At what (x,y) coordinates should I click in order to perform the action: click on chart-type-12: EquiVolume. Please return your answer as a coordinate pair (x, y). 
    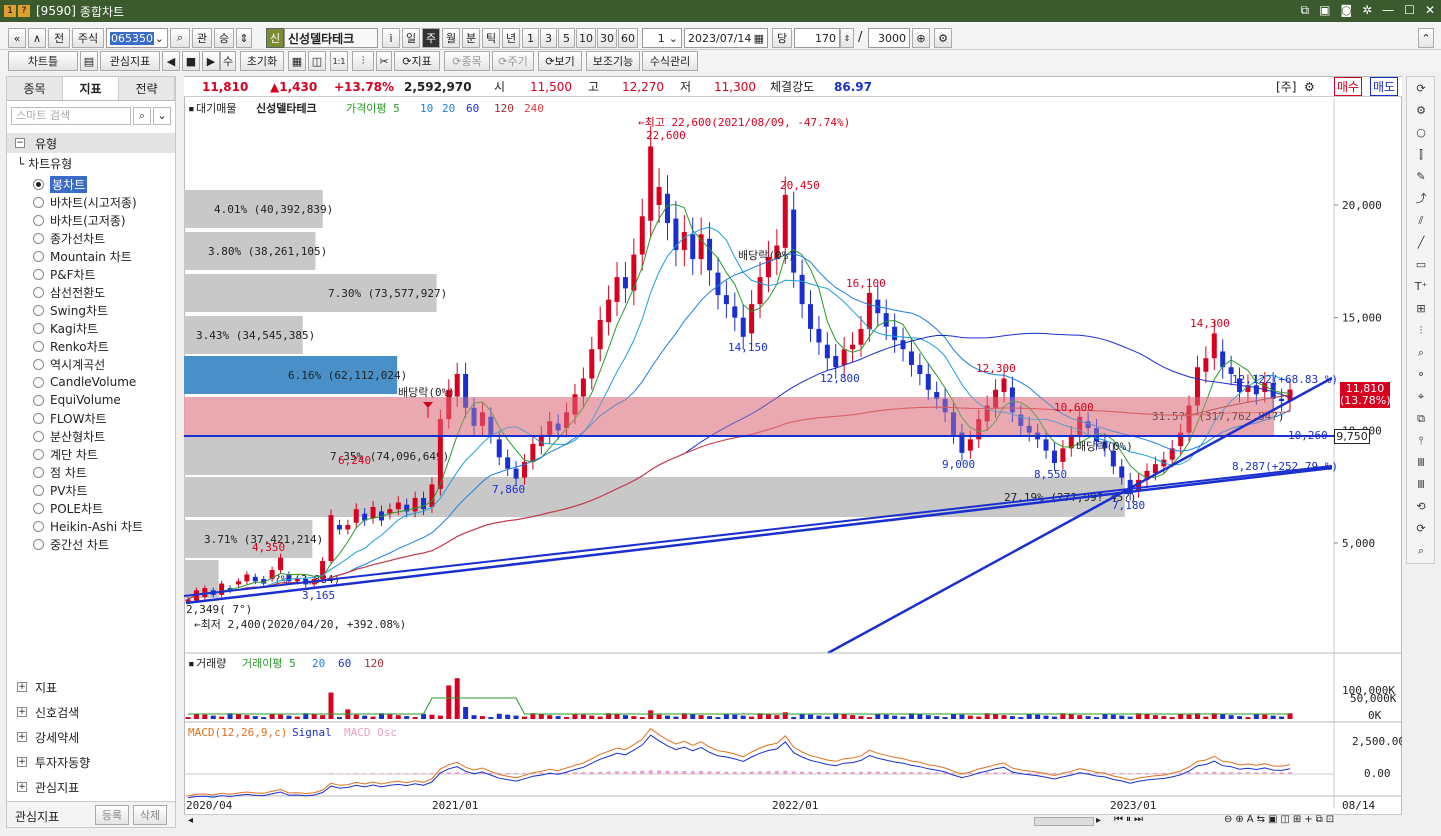
    Looking at the image, I should click on (77, 400).